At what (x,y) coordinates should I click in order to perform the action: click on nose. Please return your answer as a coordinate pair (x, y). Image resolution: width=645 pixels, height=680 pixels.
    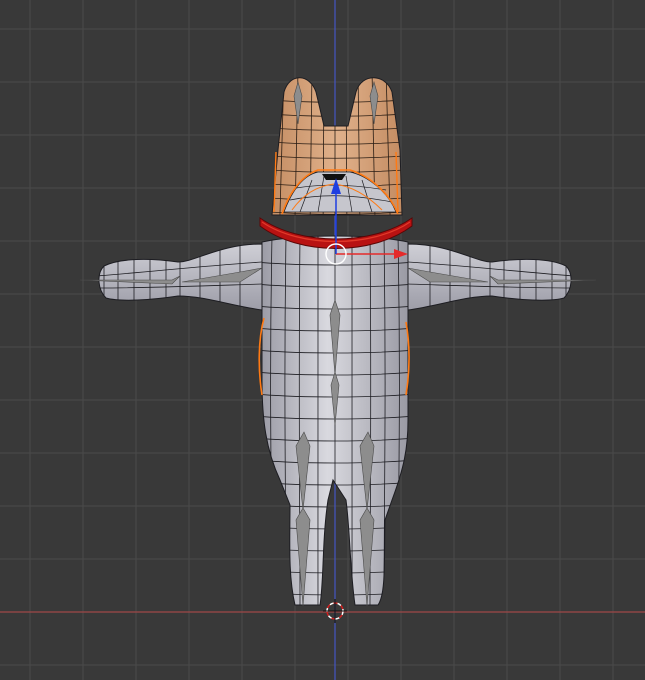
    Looking at the image, I should click on (334, 177).